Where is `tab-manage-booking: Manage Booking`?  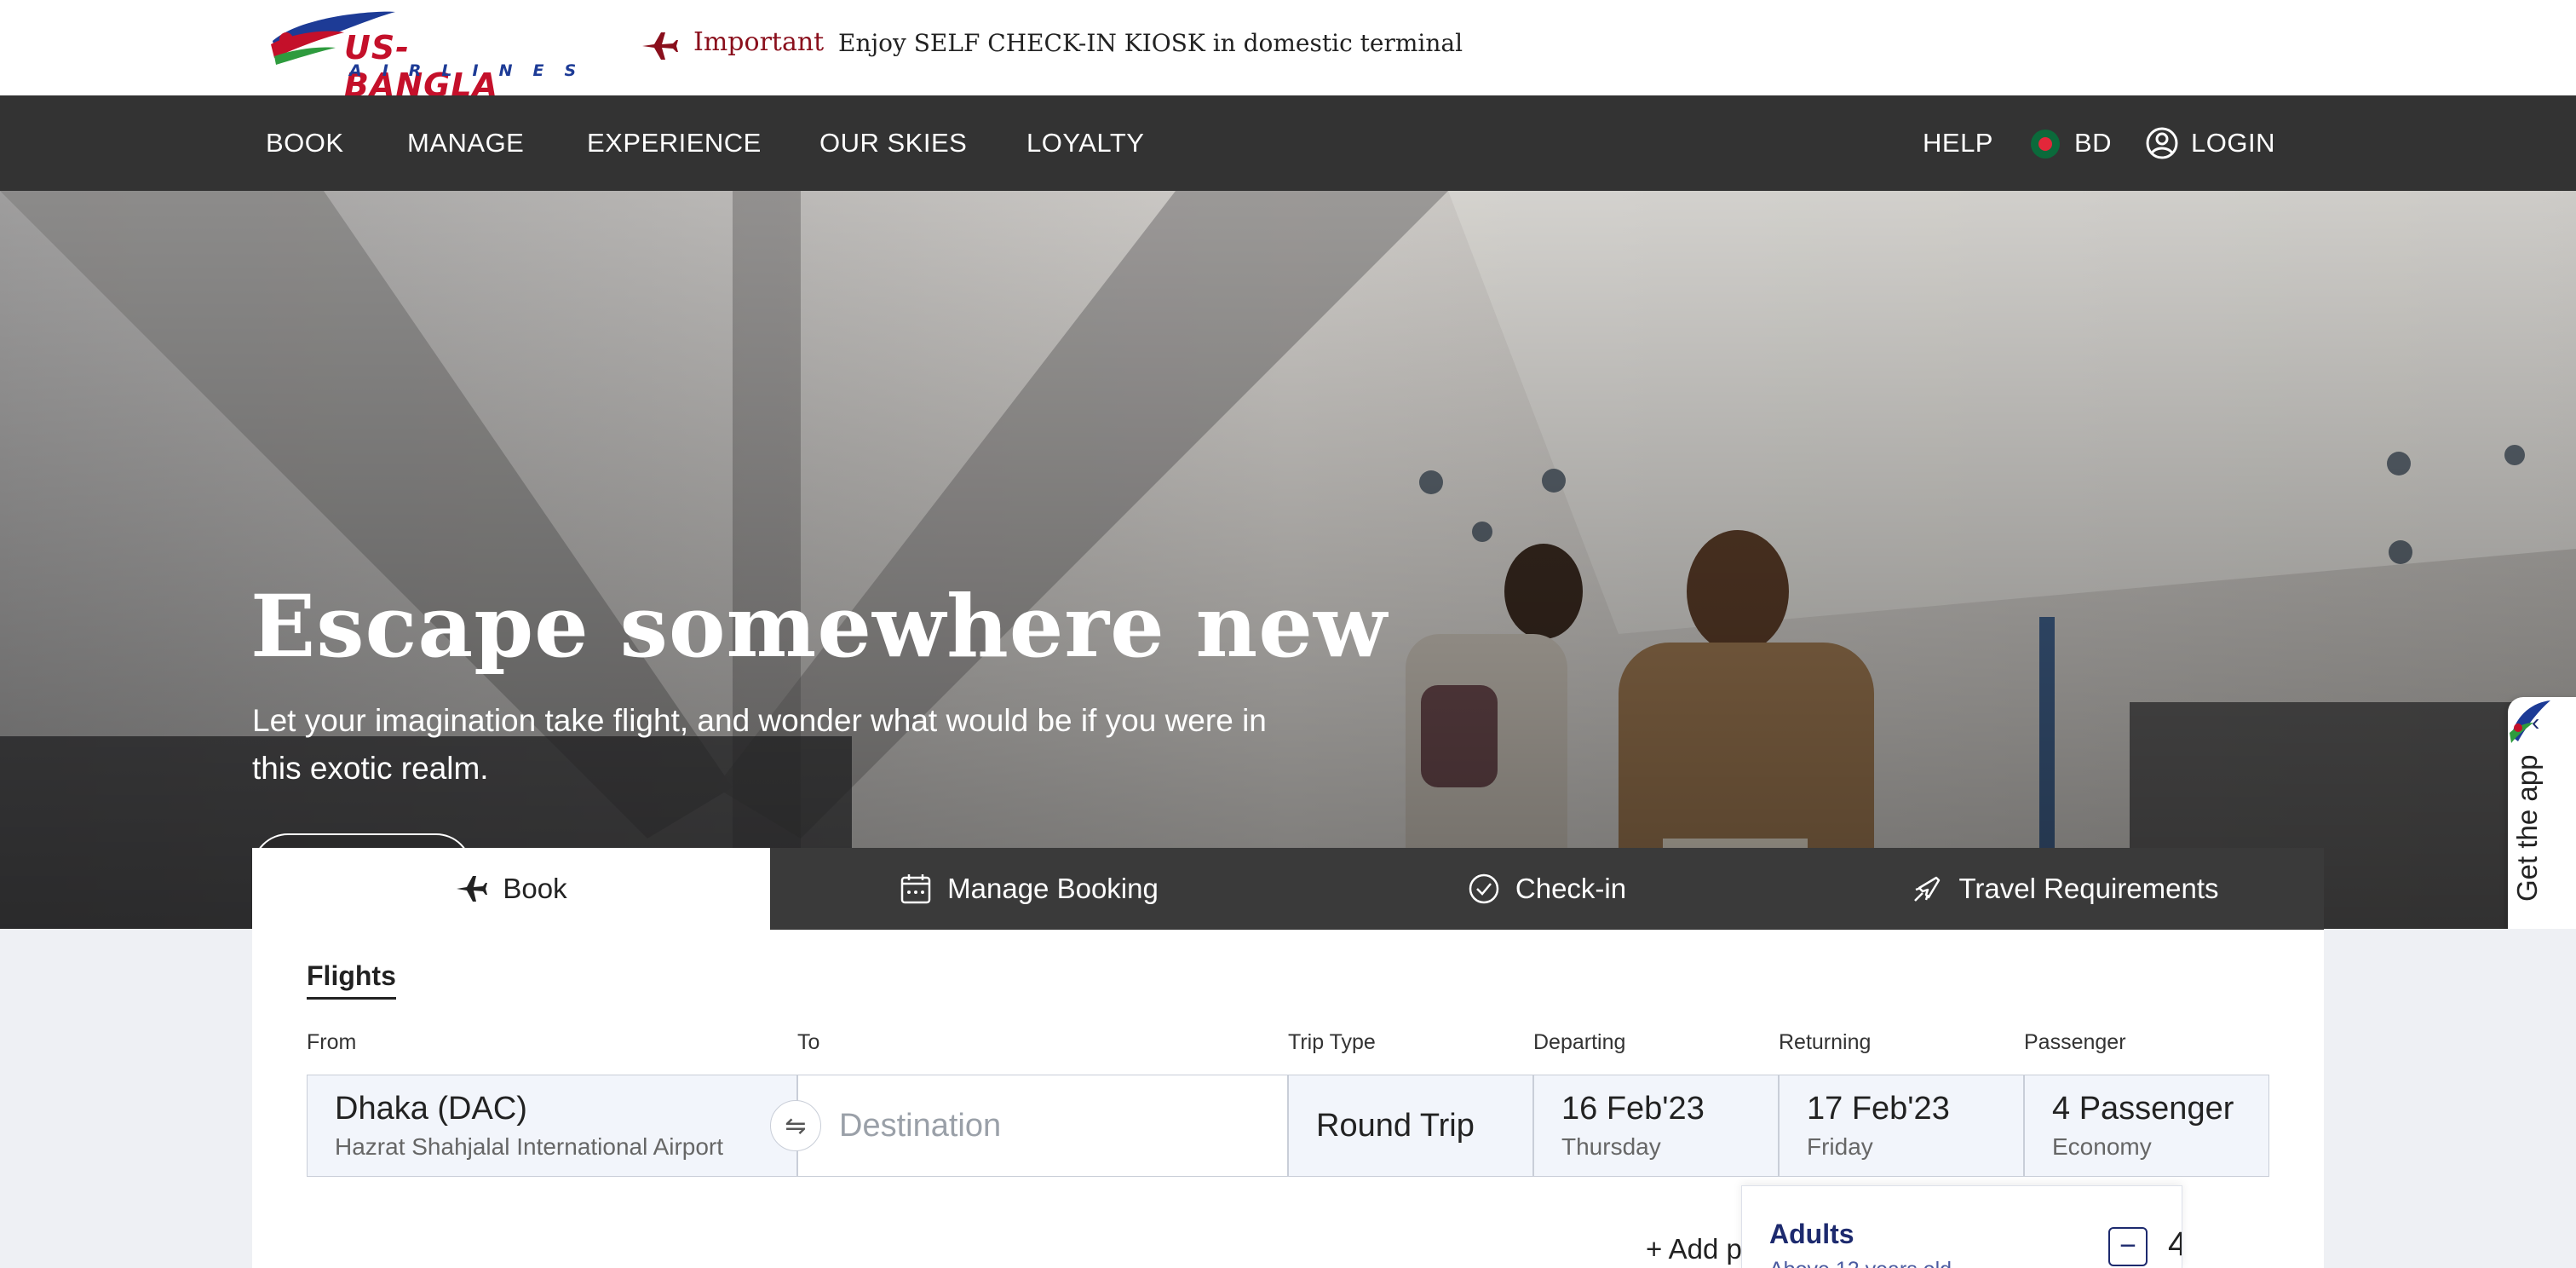 tab-manage-booking: Manage Booking is located at coordinates (1029, 889).